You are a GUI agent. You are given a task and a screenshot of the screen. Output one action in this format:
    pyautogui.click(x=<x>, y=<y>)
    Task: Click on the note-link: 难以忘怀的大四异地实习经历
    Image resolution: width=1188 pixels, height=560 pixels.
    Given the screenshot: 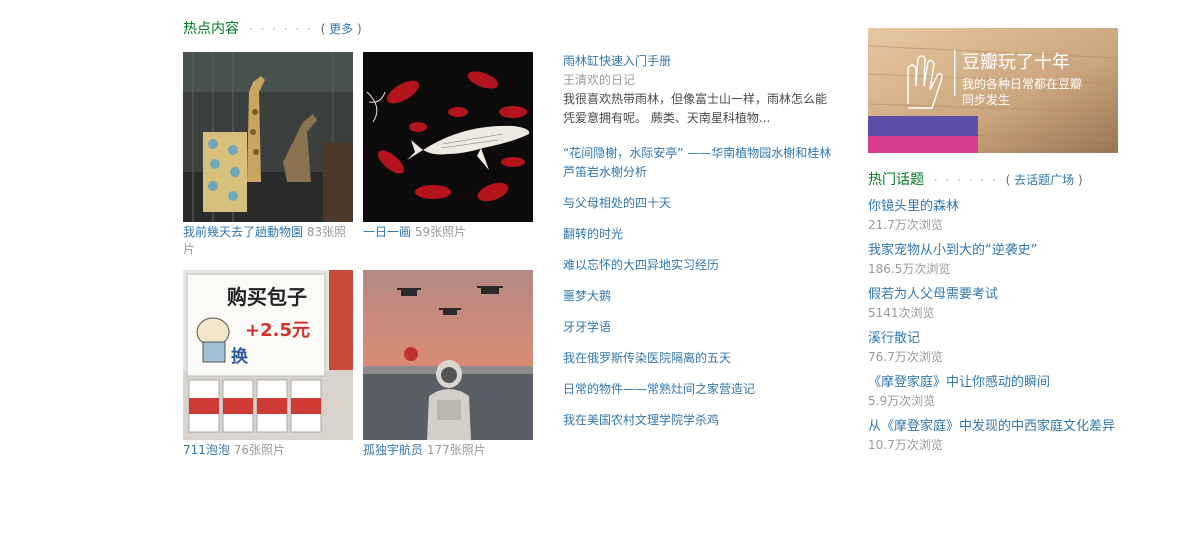 What is the action you would take?
    pyautogui.click(x=699, y=265)
    